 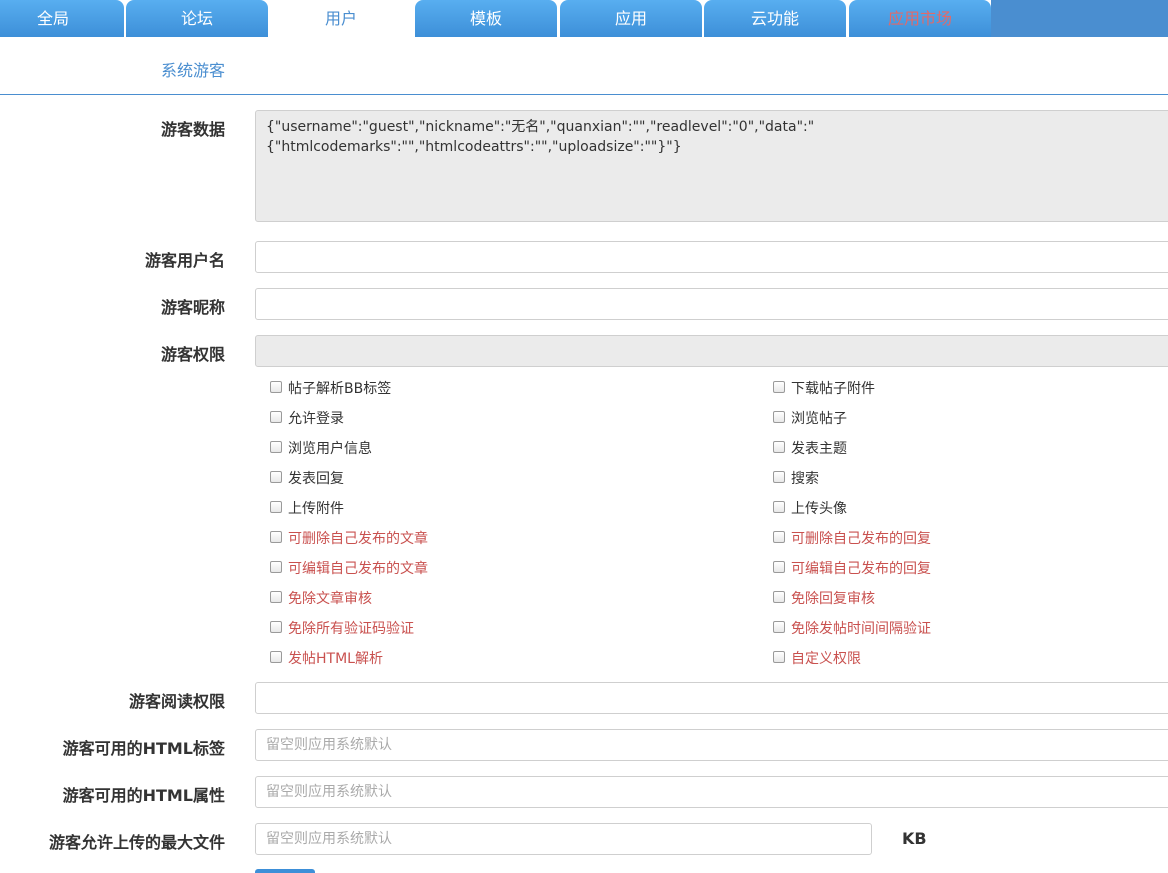 What do you see at coordinates (358, 569) in the screenshot?
I see `checkbox-label: 可编辑自己发布的文章` at bounding box center [358, 569].